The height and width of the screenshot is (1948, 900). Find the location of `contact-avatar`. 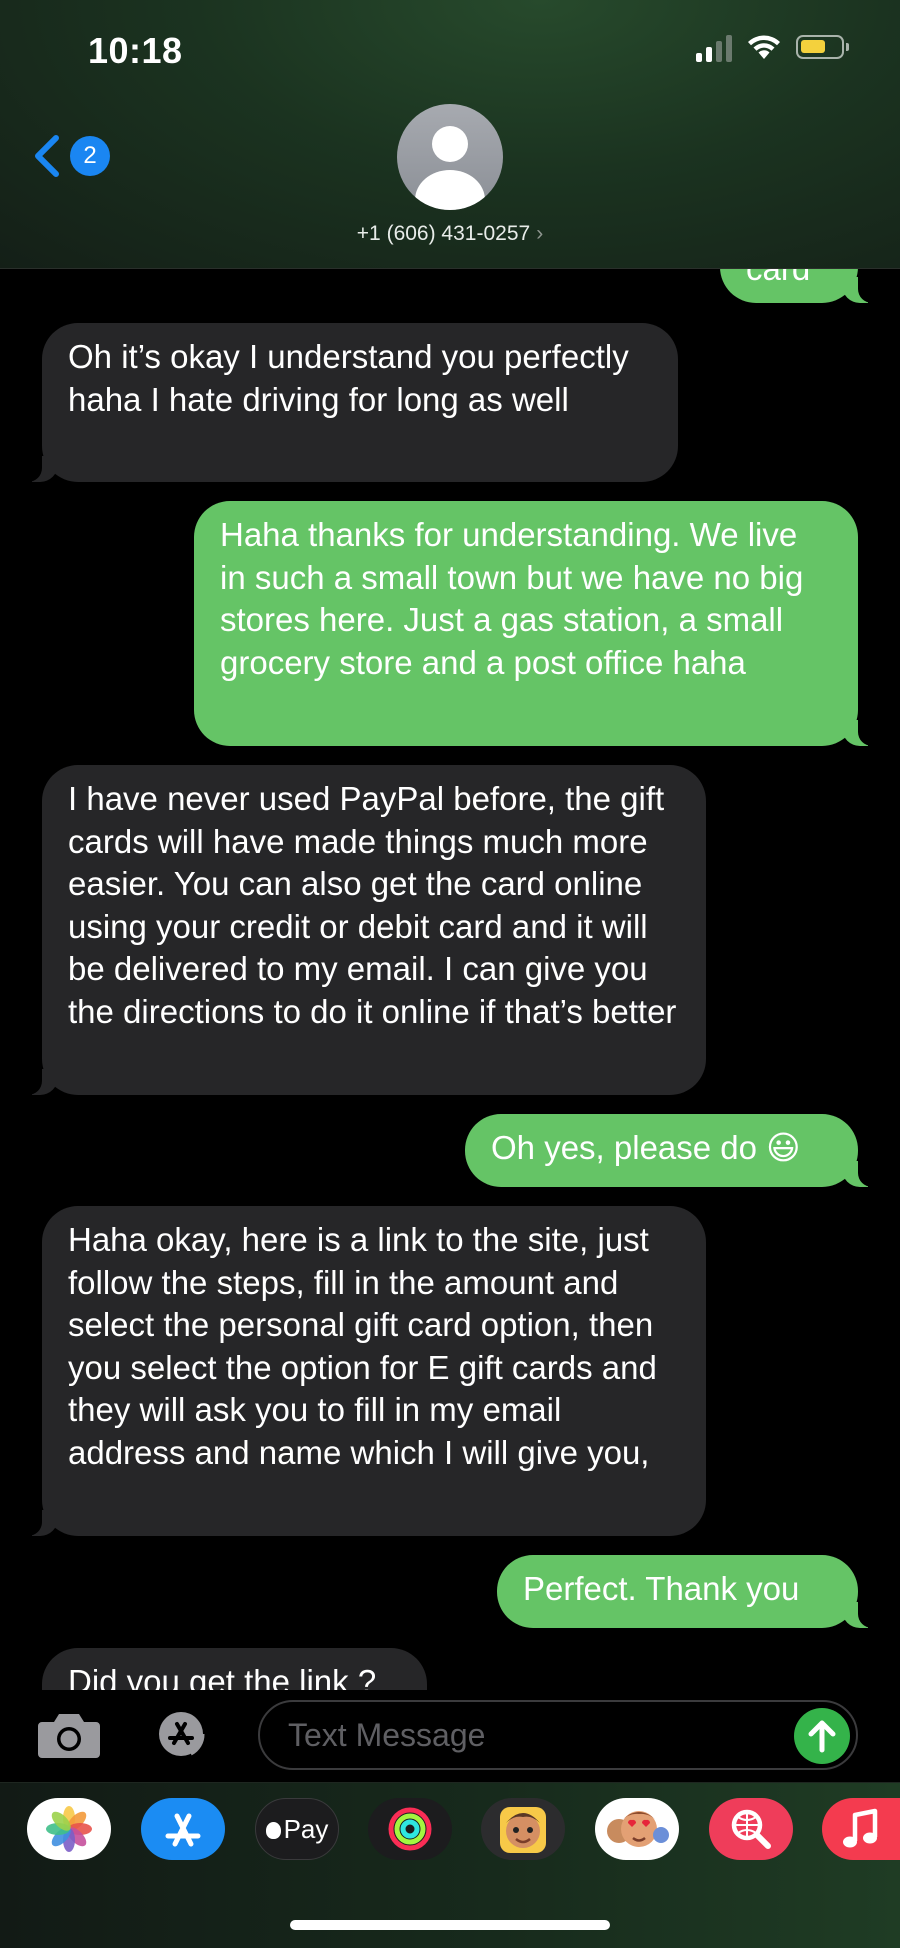

contact-avatar is located at coordinates (450, 157).